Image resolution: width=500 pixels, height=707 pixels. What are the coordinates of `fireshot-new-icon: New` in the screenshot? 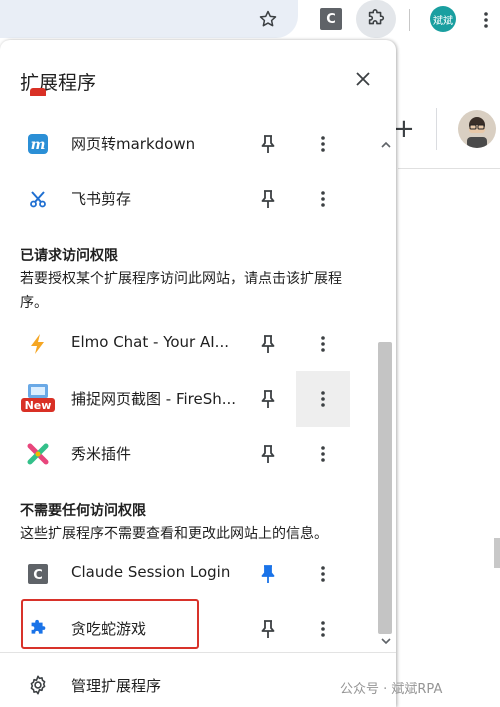 It's located at (38, 398).